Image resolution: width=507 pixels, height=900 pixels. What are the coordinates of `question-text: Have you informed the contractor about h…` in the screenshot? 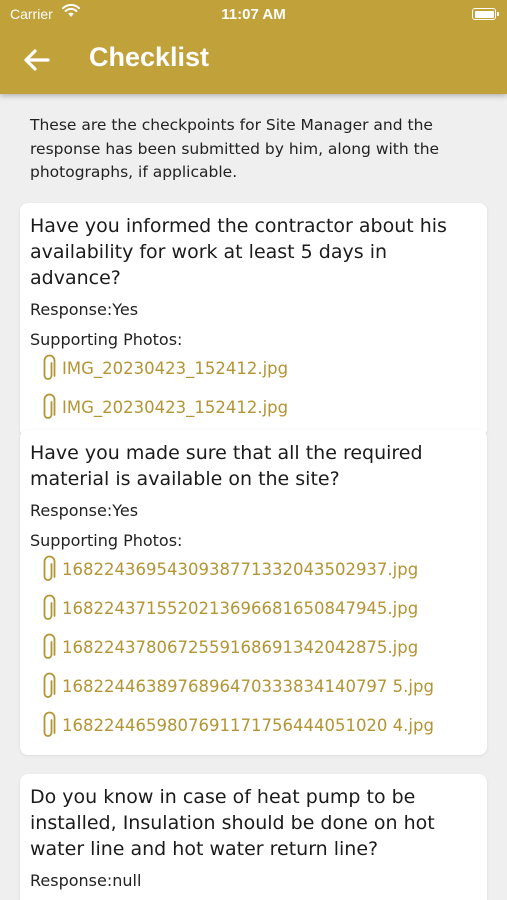 It's located at (238, 252).